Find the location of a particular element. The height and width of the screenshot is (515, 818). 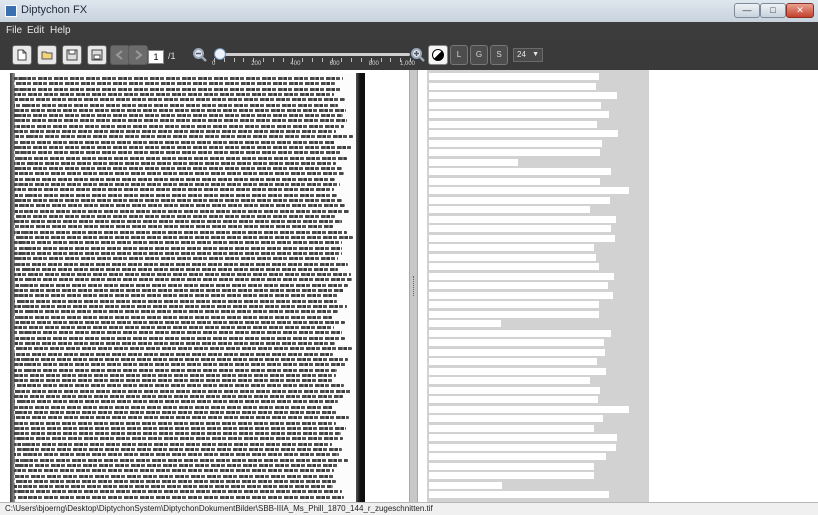

previous-page-button is located at coordinates (120, 55).